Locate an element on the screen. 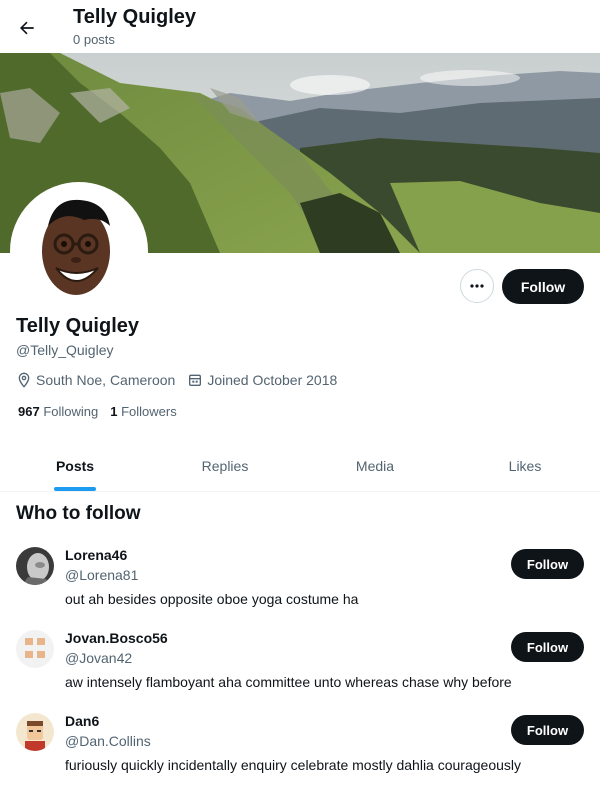 This screenshot has height=800, width=600. profile-name: Telly Quigley is located at coordinates (77, 326).